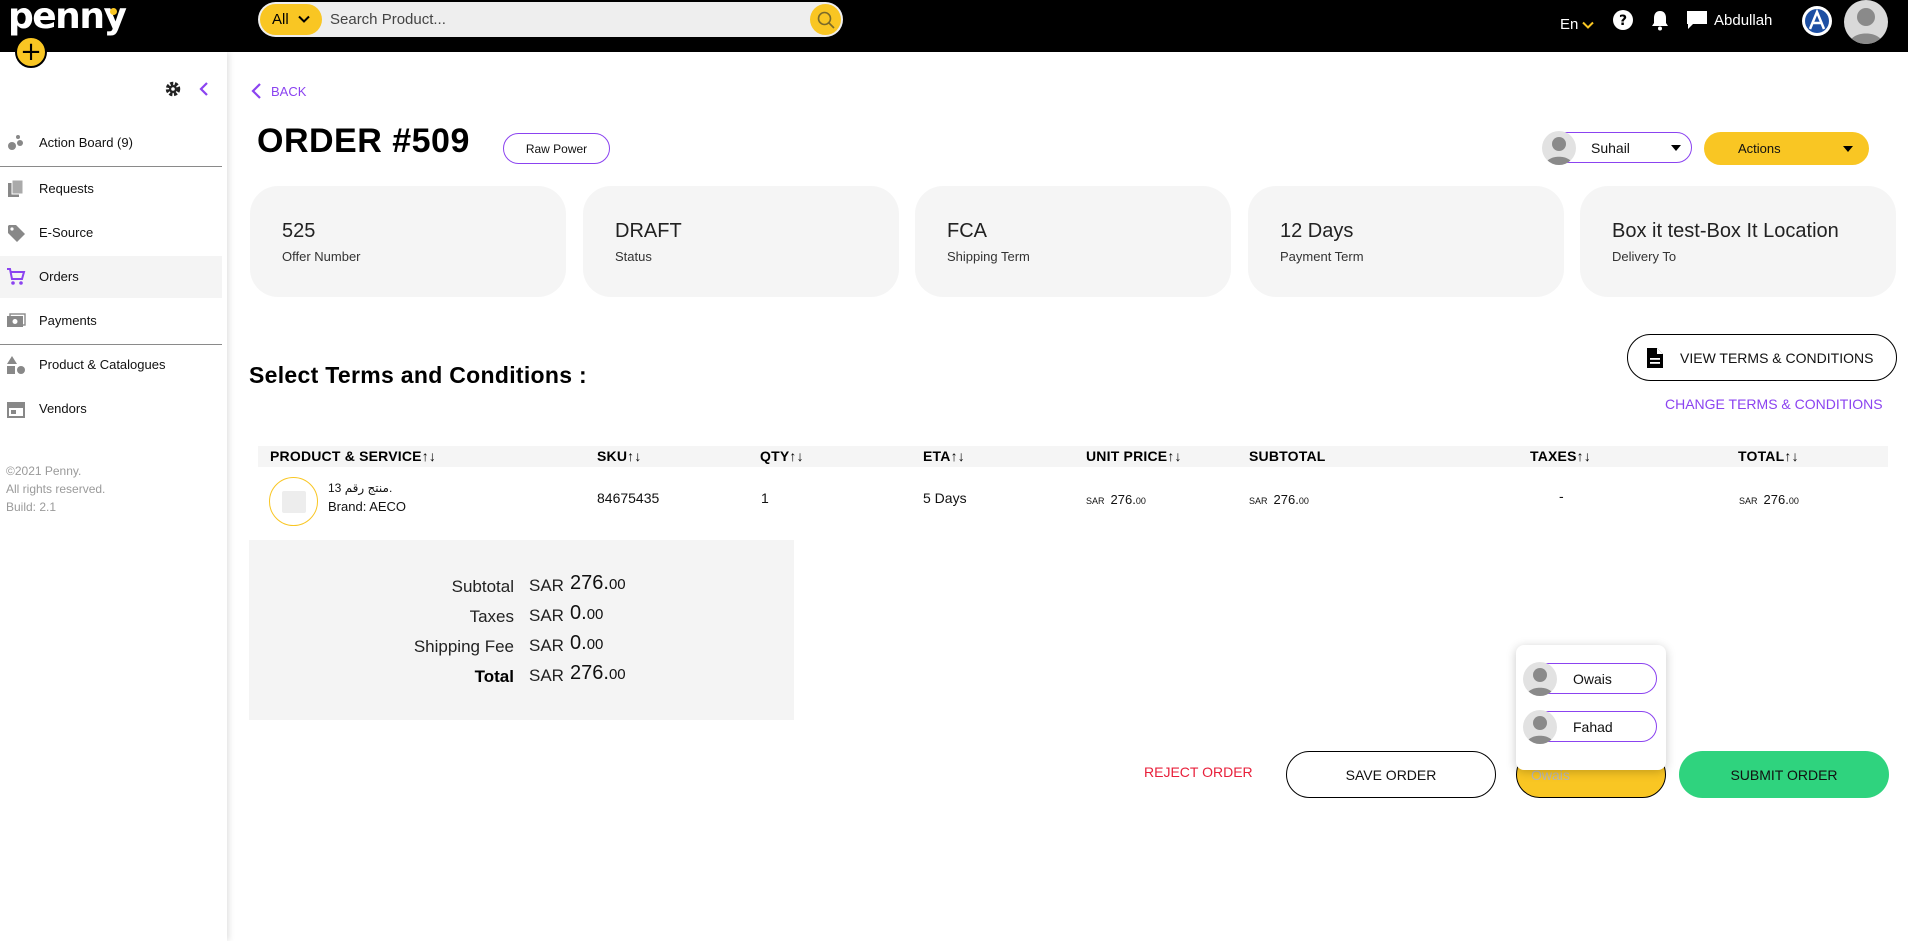  Describe the element at coordinates (31, 507) in the screenshot. I see `build-text: Build: 2.1` at that location.